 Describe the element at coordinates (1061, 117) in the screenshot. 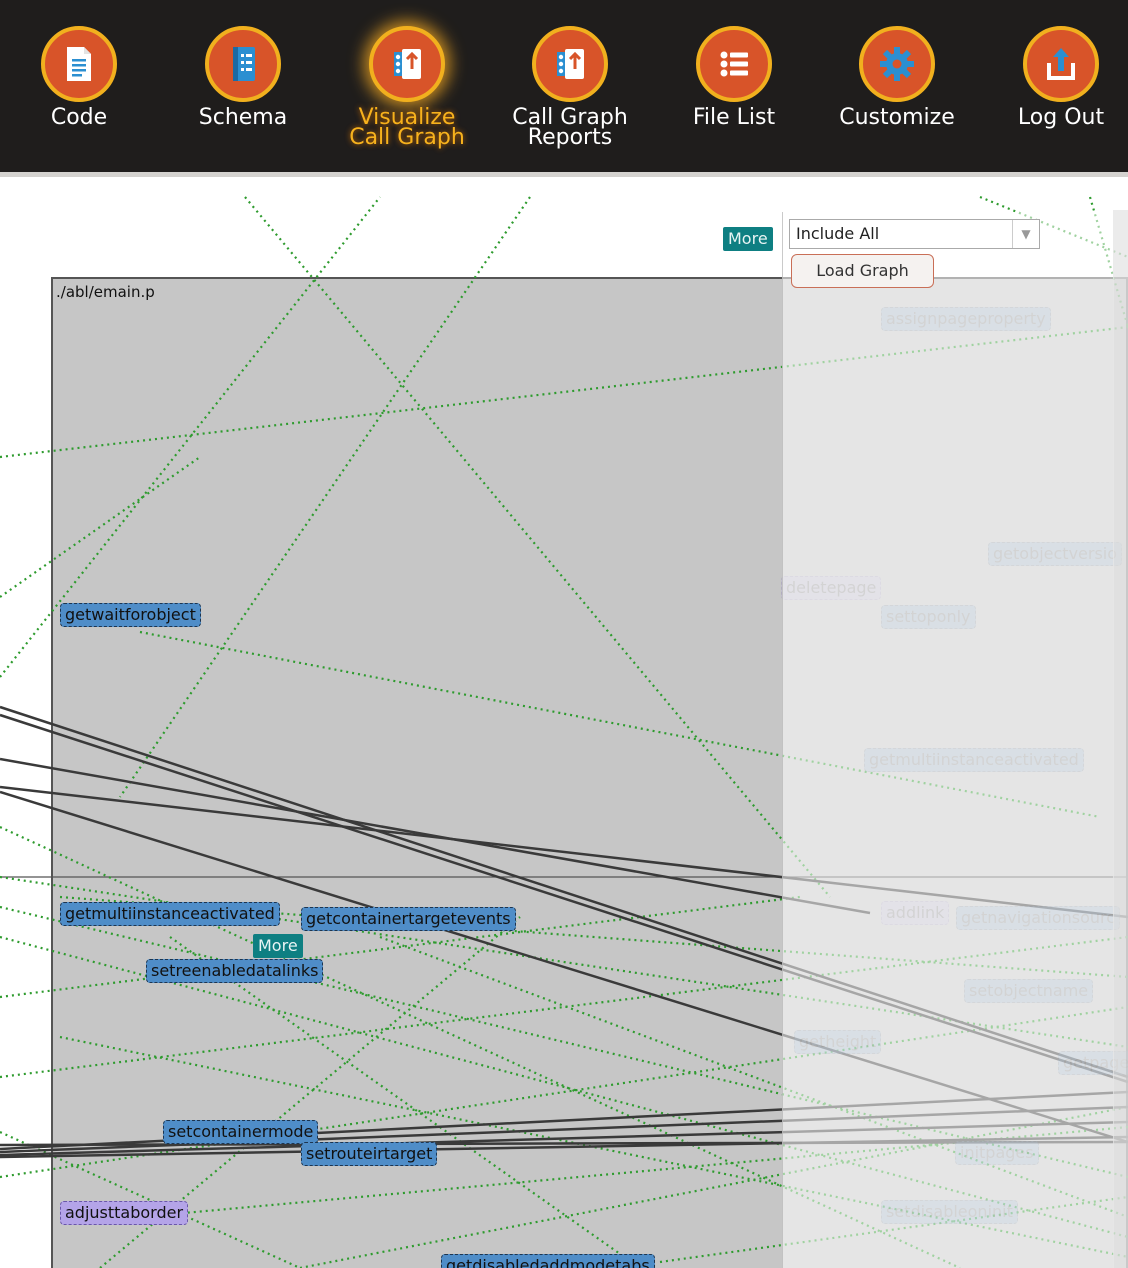

I see `nav-log-out-label: Log Out` at that location.